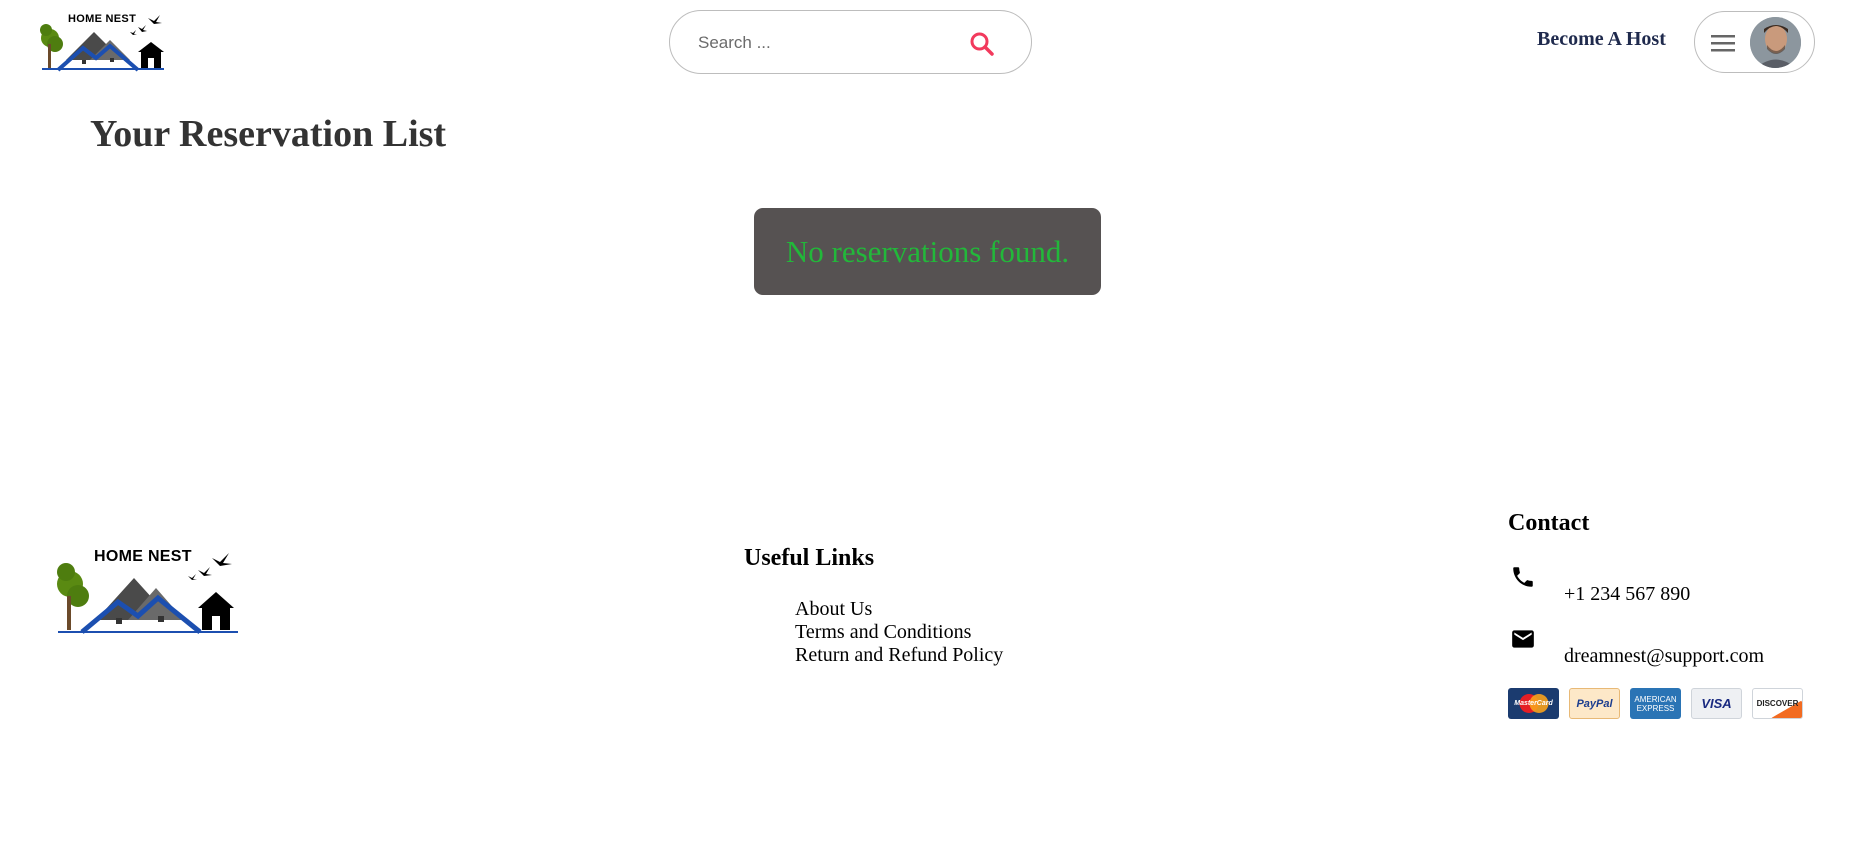  What do you see at coordinates (982, 44) in the screenshot?
I see `search-icon` at bounding box center [982, 44].